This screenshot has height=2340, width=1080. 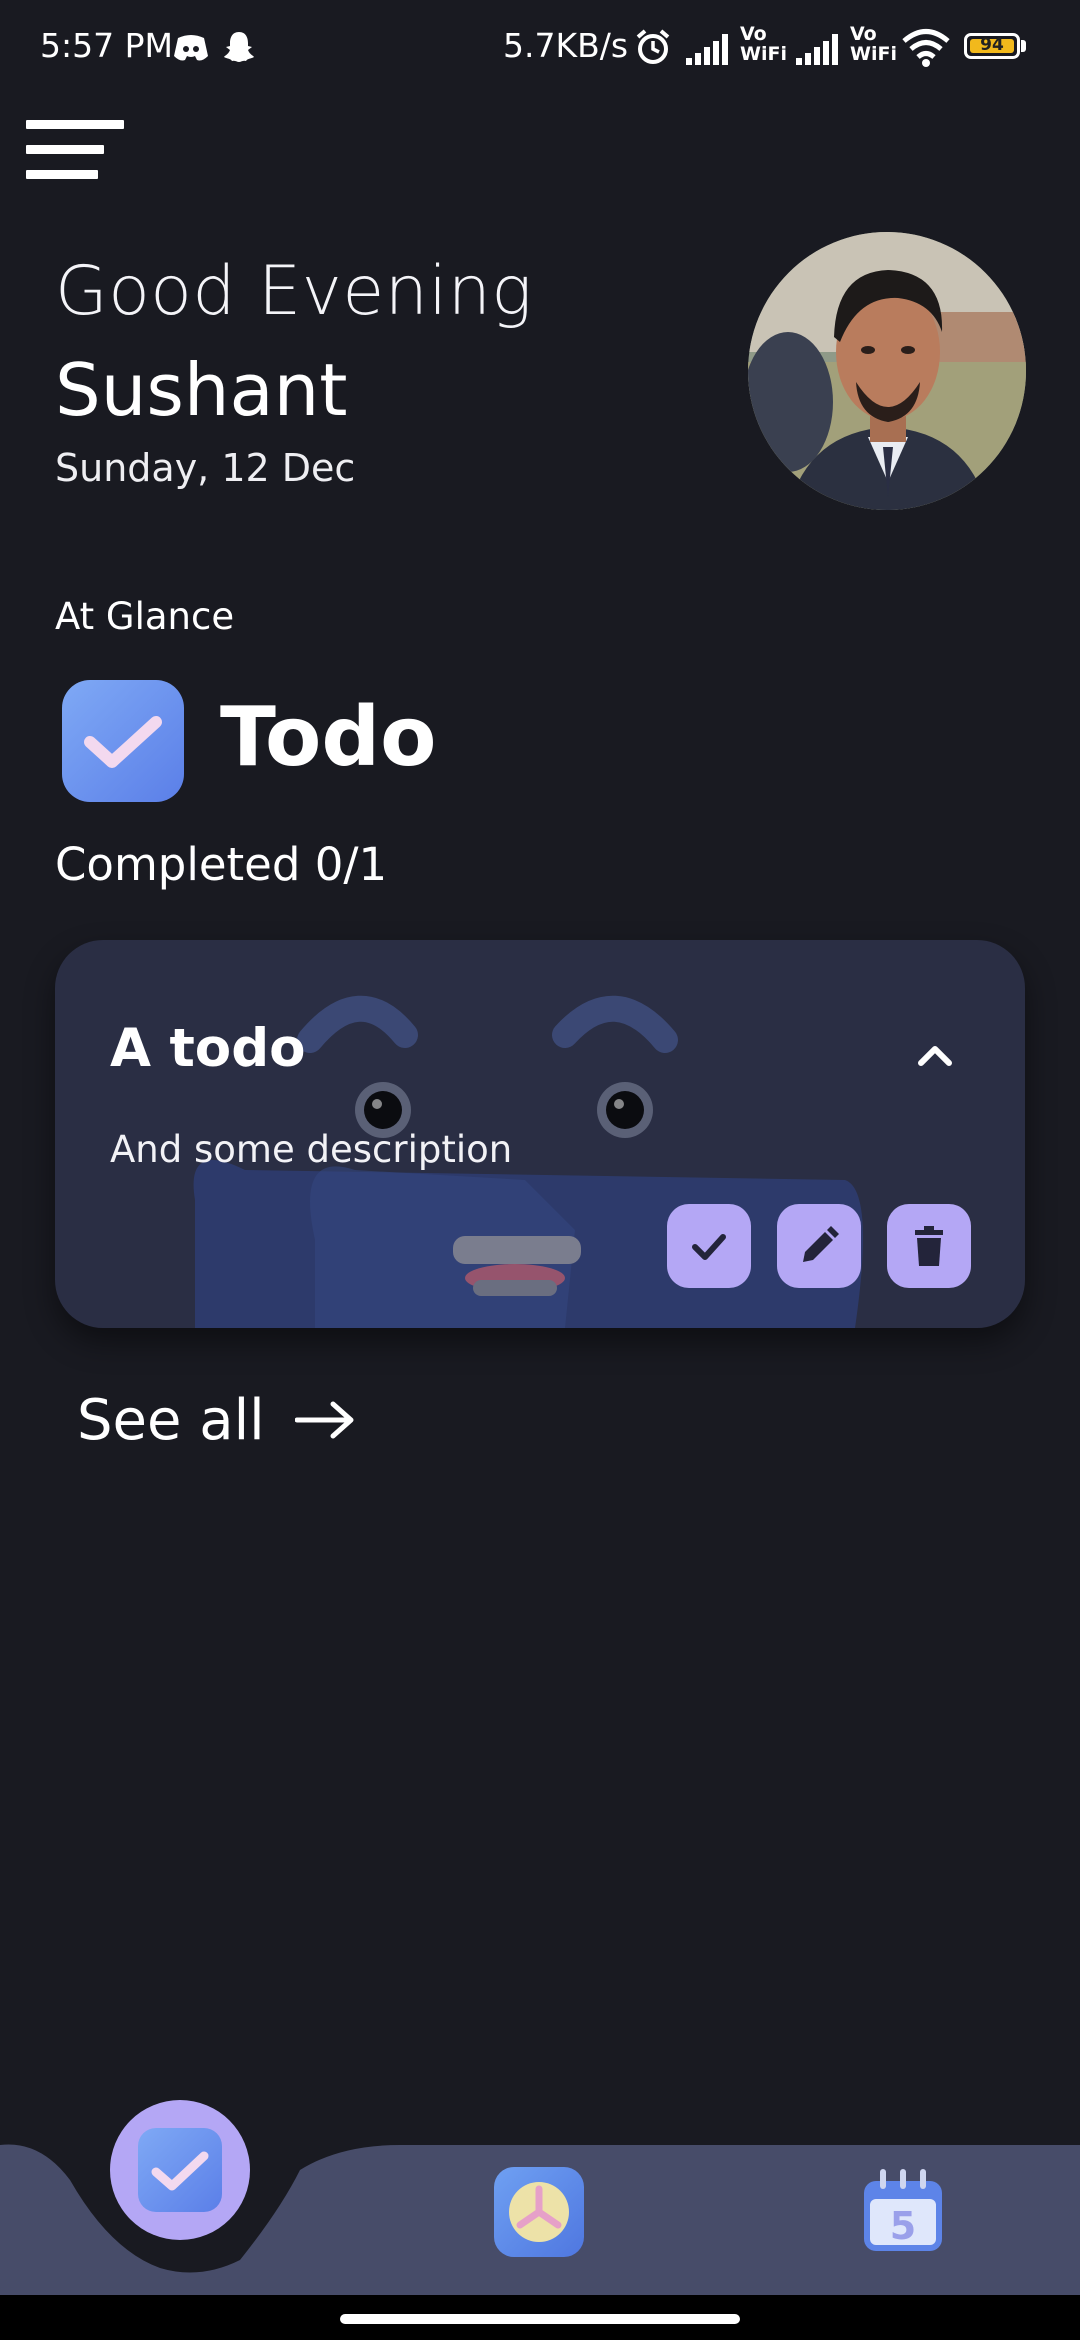 What do you see at coordinates (76, 155) in the screenshot?
I see `menu-icon` at bounding box center [76, 155].